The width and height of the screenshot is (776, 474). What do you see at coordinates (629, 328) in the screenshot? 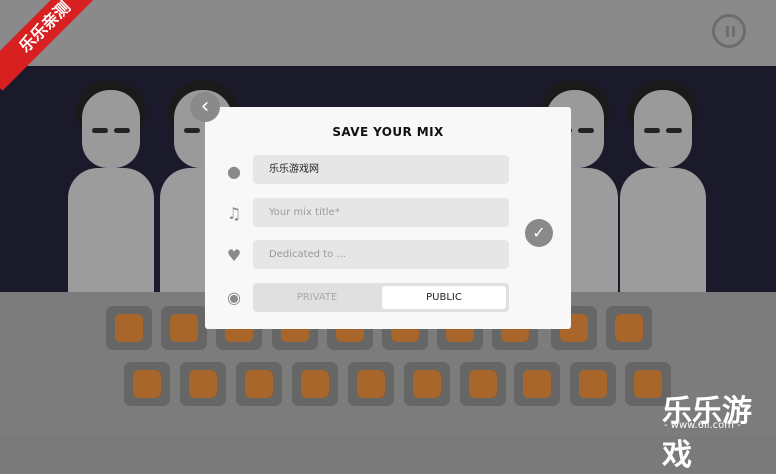
I see `sound-icon-triangle` at bounding box center [629, 328].